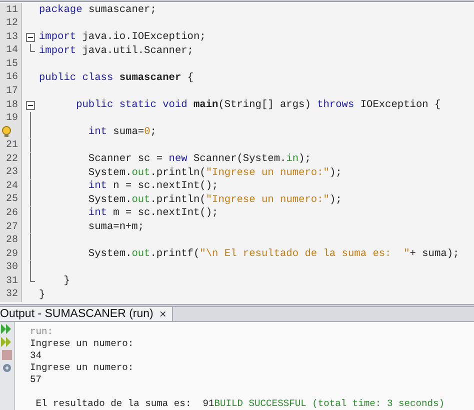  Describe the element at coordinates (36, 380) in the screenshot. I see `output-line: 57` at that location.